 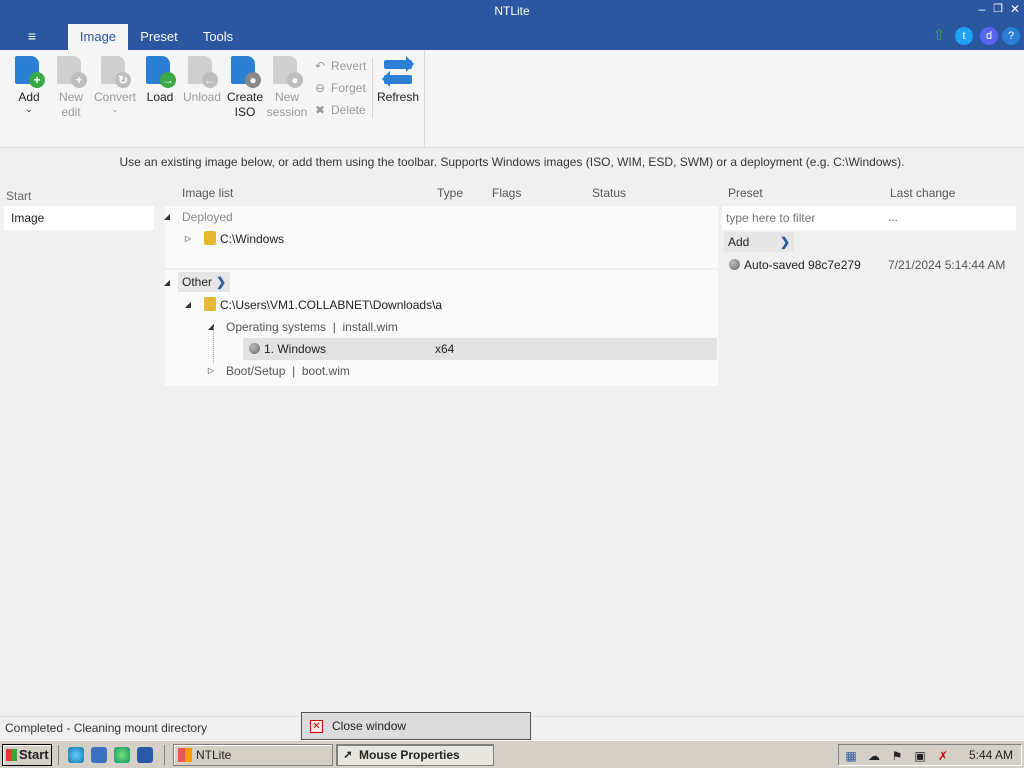 What do you see at coordinates (947, 265) in the screenshot?
I see `preset-date: 7/21/2024 5:14:44 AM` at bounding box center [947, 265].